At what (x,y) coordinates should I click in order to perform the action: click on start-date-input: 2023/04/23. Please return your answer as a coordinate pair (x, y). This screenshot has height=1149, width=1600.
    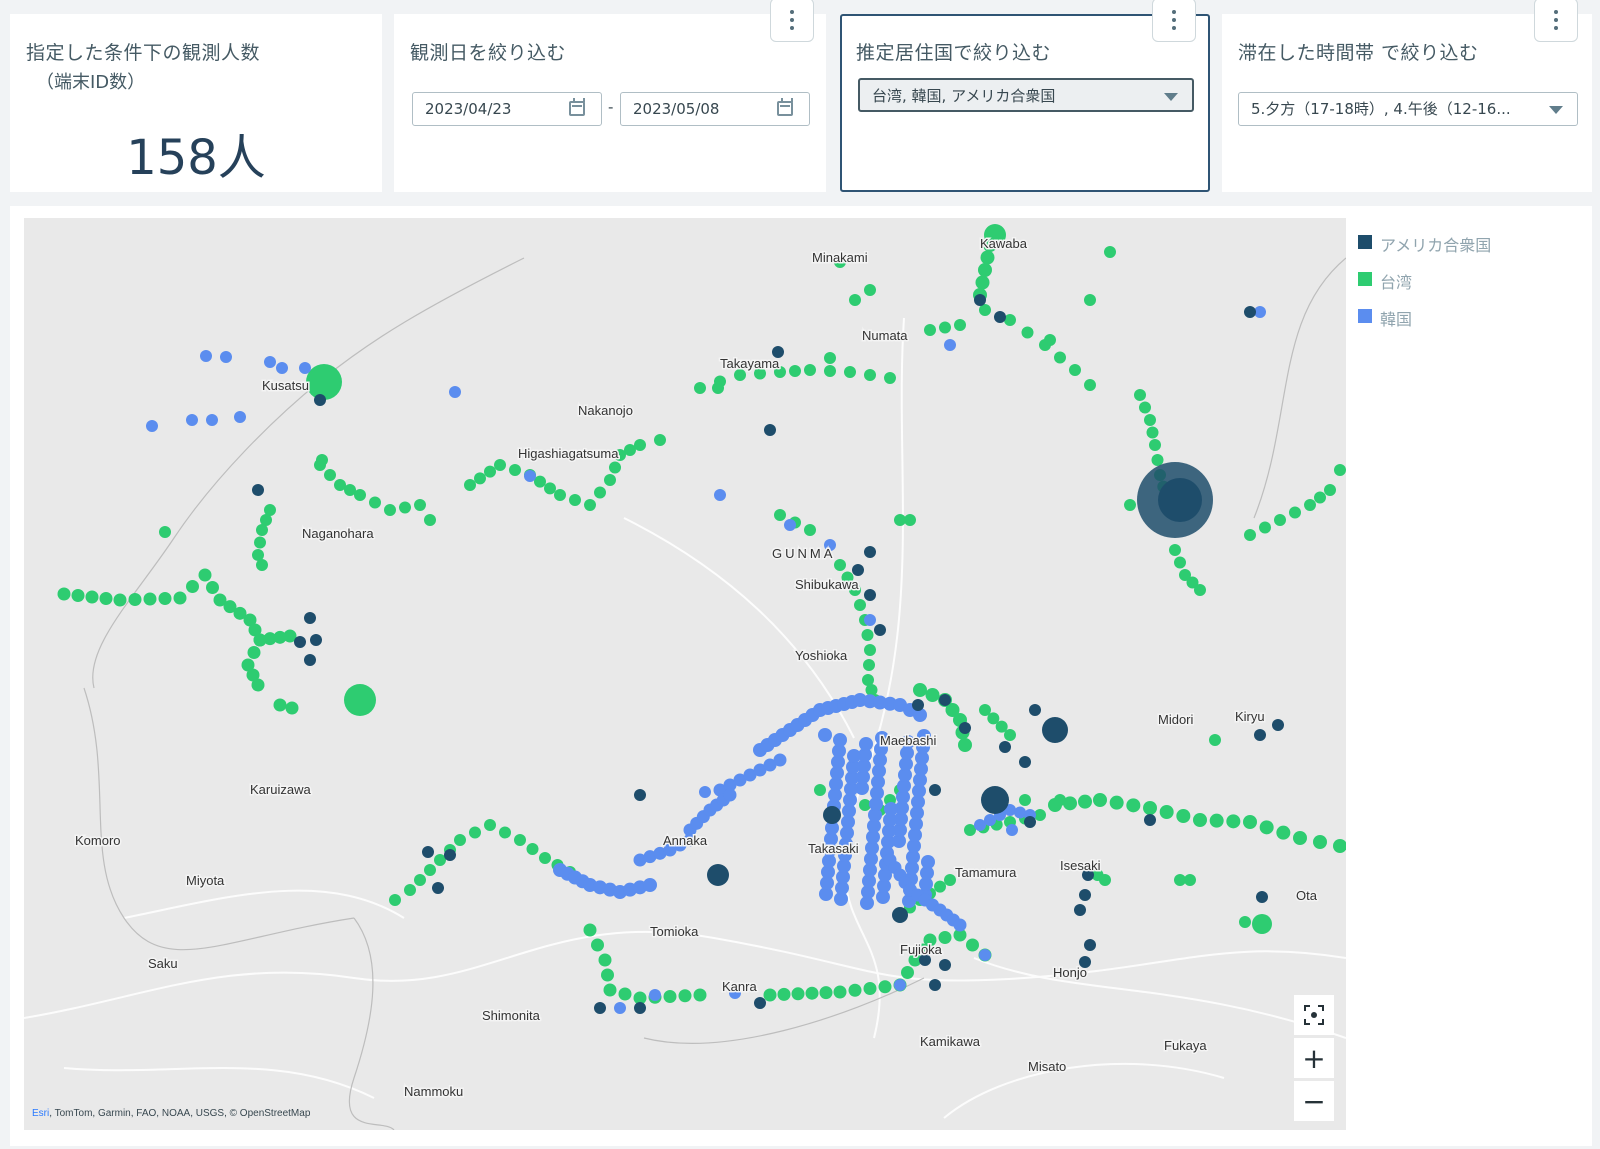
    Looking at the image, I should click on (507, 109).